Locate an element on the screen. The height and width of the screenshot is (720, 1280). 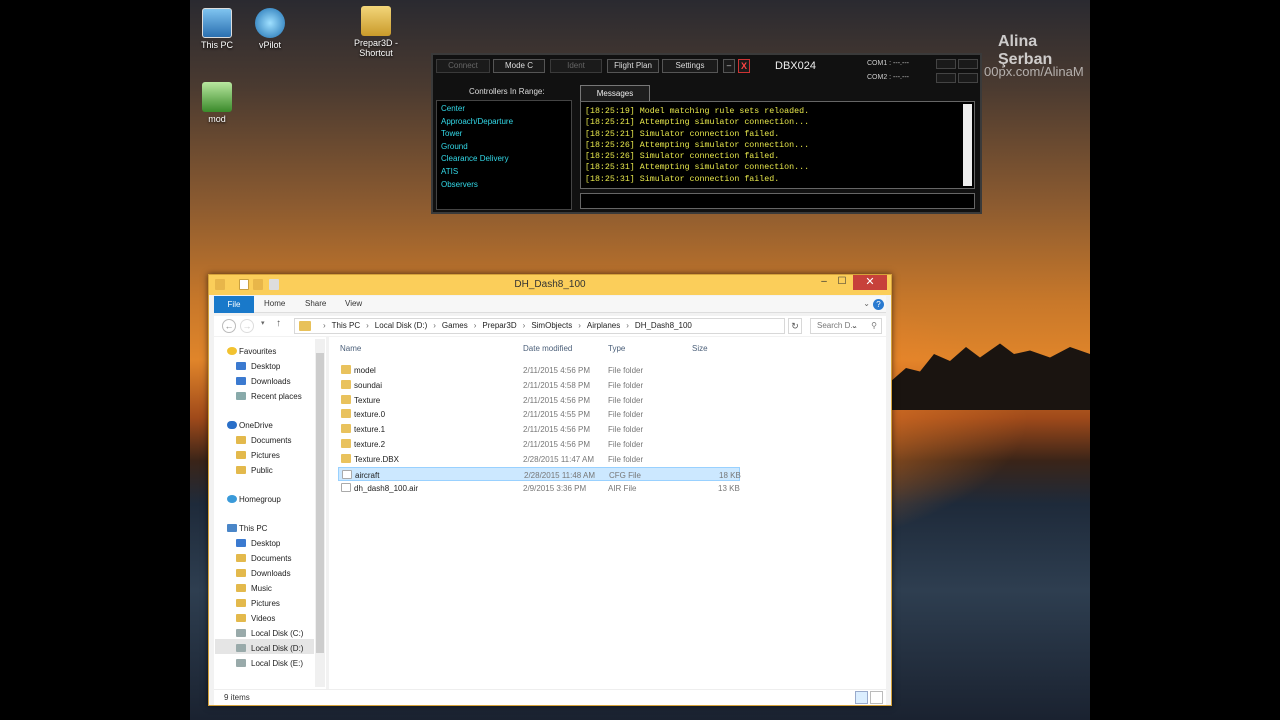
homegroup-icon is located at coordinates (232, 499).